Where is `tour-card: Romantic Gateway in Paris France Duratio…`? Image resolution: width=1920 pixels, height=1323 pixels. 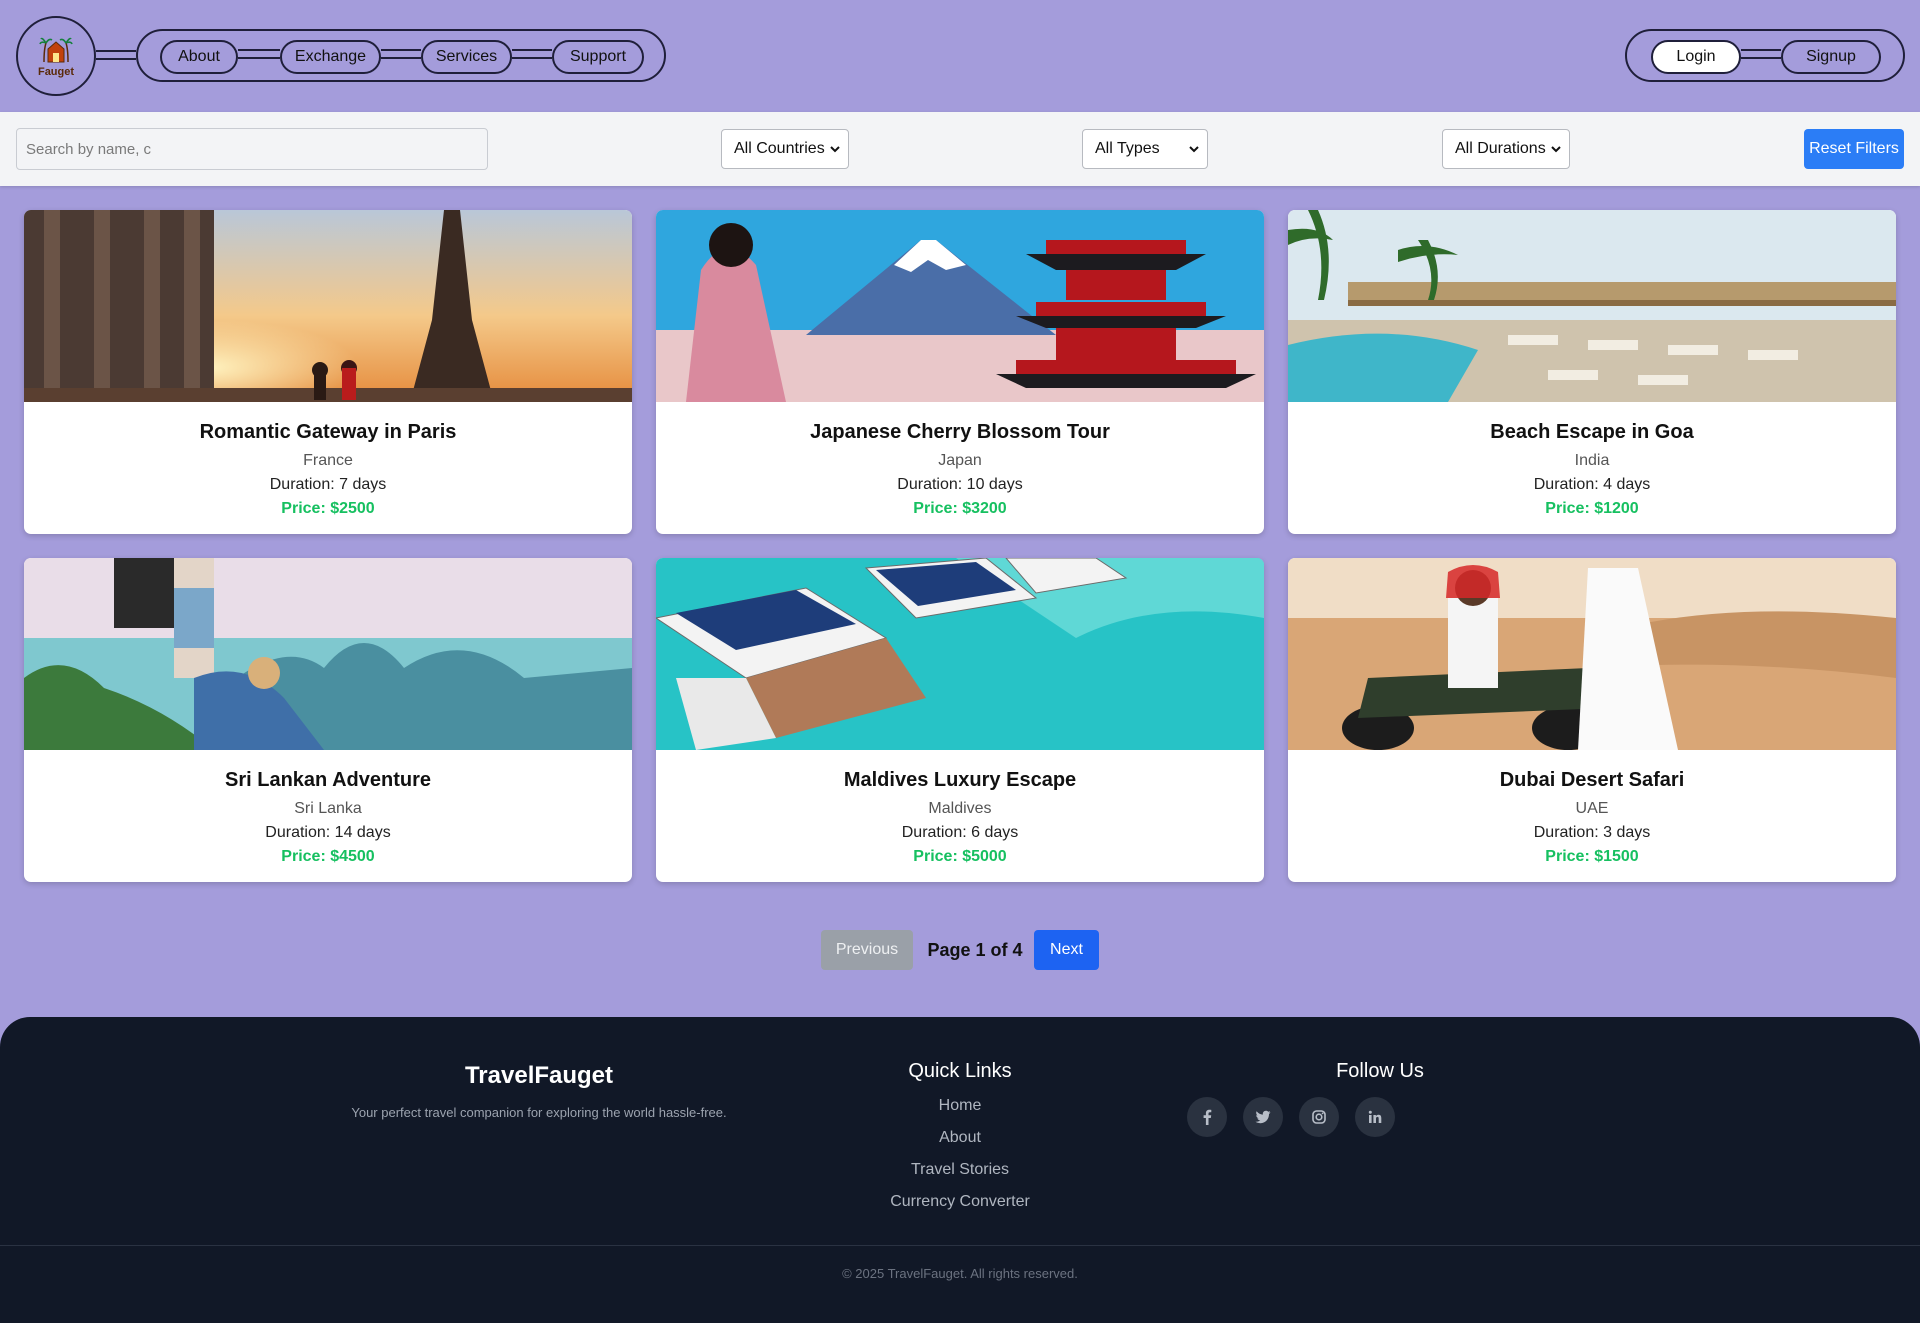 tour-card: Romantic Gateway in Paris France Duratio… is located at coordinates (328, 372).